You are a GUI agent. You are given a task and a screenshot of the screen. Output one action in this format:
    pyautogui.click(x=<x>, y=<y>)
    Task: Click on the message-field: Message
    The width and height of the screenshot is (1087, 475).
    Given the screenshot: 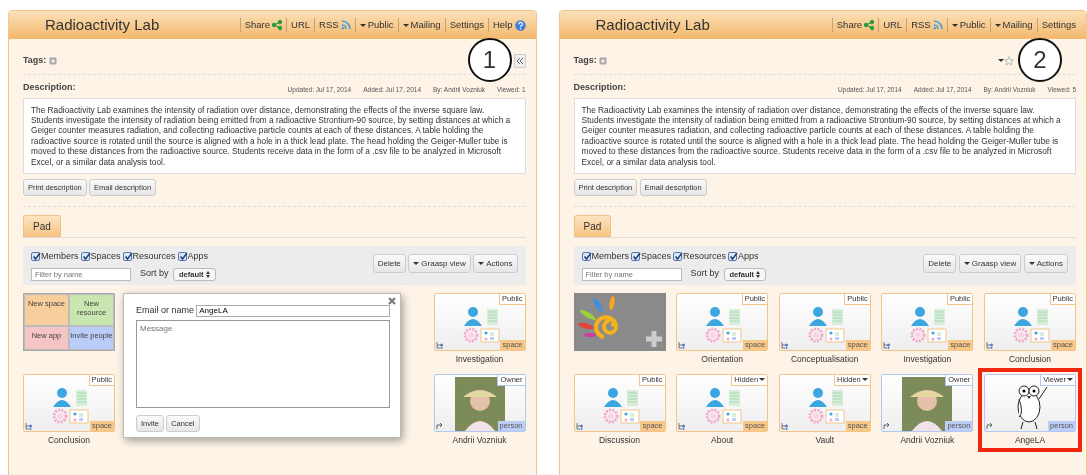 What is the action you would take?
    pyautogui.click(x=263, y=364)
    